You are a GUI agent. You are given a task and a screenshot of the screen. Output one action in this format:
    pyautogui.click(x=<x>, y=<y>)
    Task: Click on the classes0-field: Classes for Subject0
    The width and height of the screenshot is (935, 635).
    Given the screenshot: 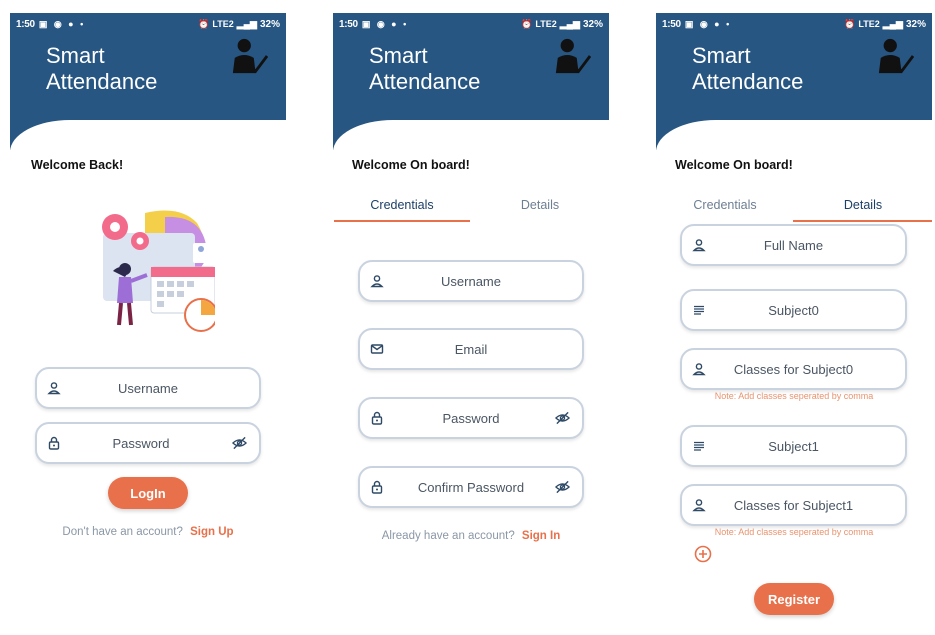 What is the action you would take?
    pyautogui.click(x=793, y=369)
    